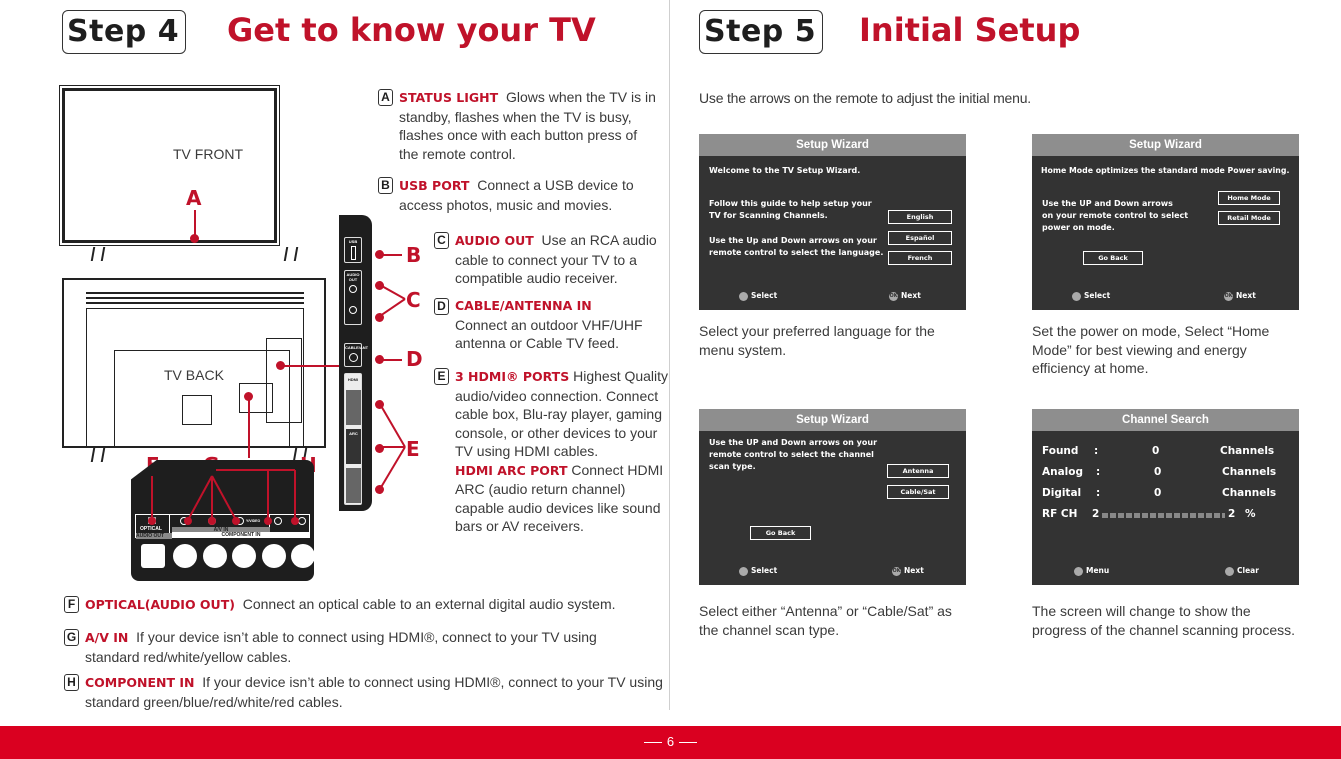  What do you see at coordinates (434, 185) in the screenshot?
I see `item-heading: USB PORT` at bounding box center [434, 185].